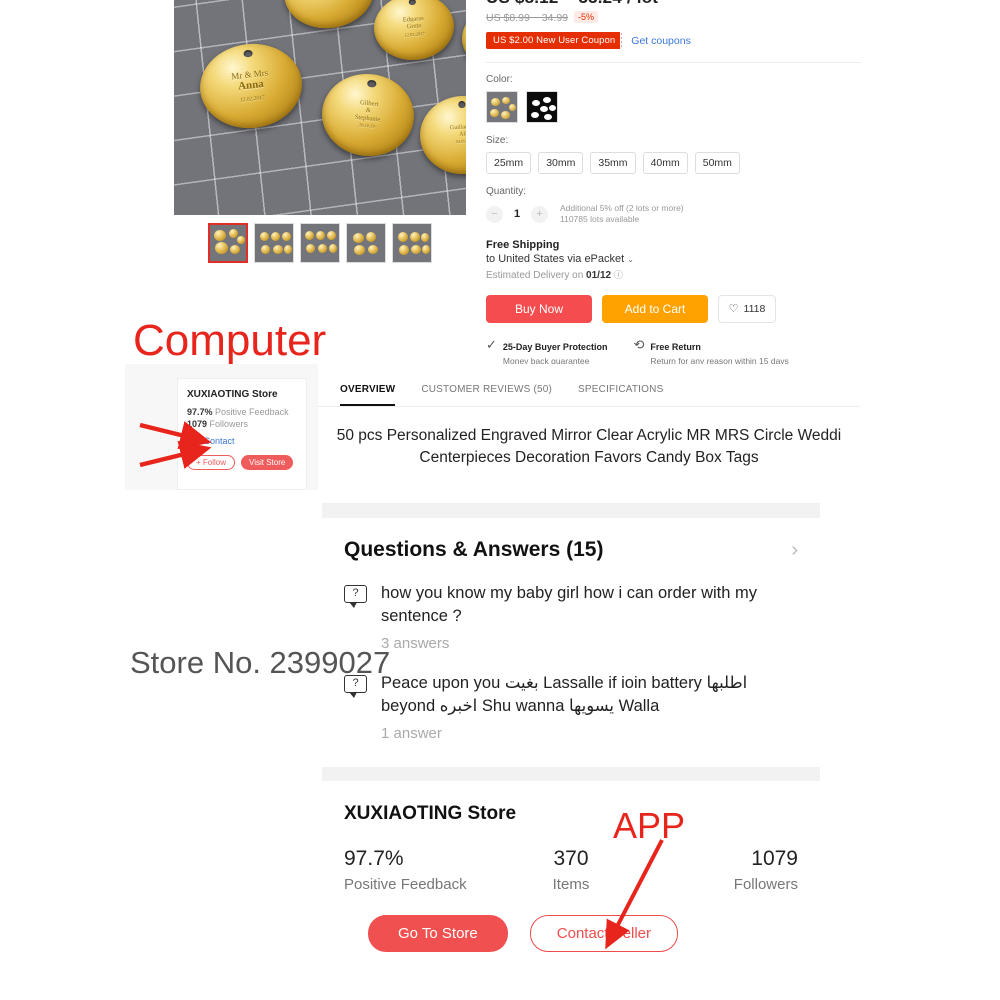  I want to click on qa-header: Questions & Answers (15) ›, so click(571, 550).